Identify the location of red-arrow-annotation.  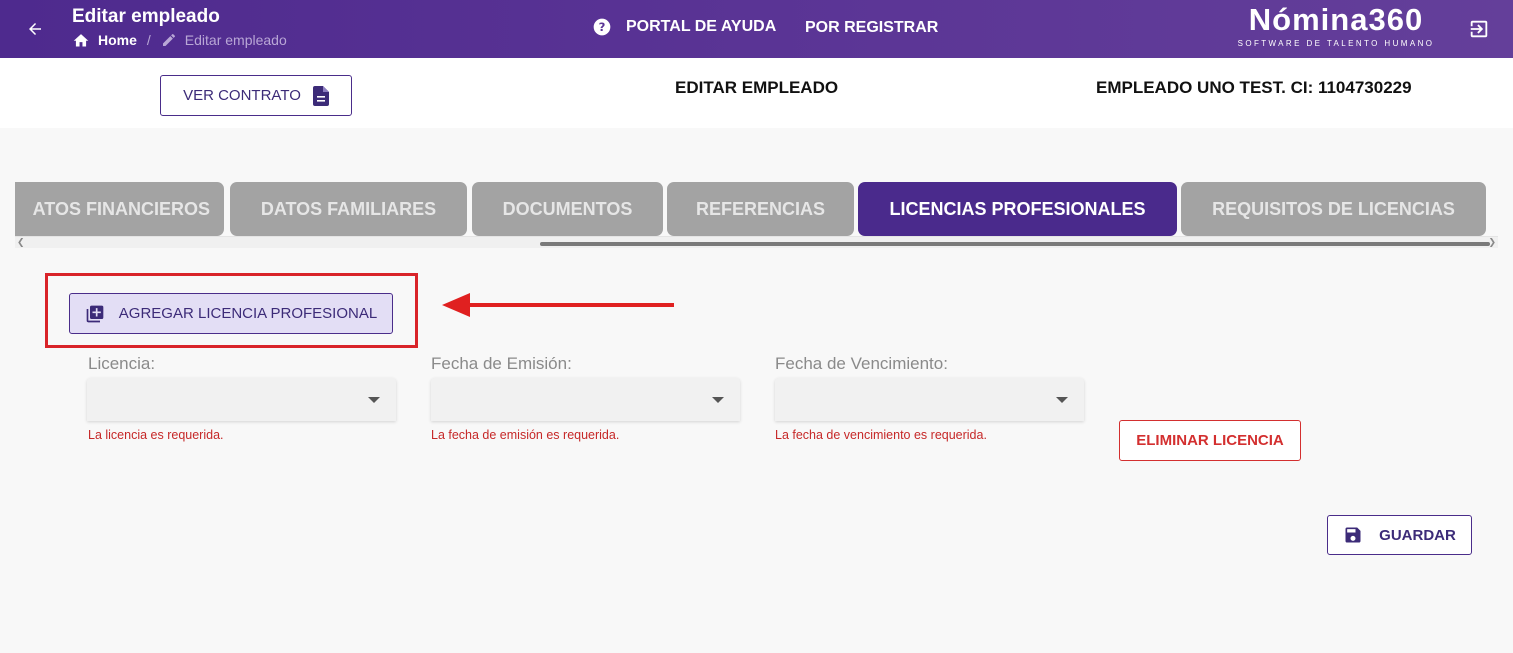
(558, 305).